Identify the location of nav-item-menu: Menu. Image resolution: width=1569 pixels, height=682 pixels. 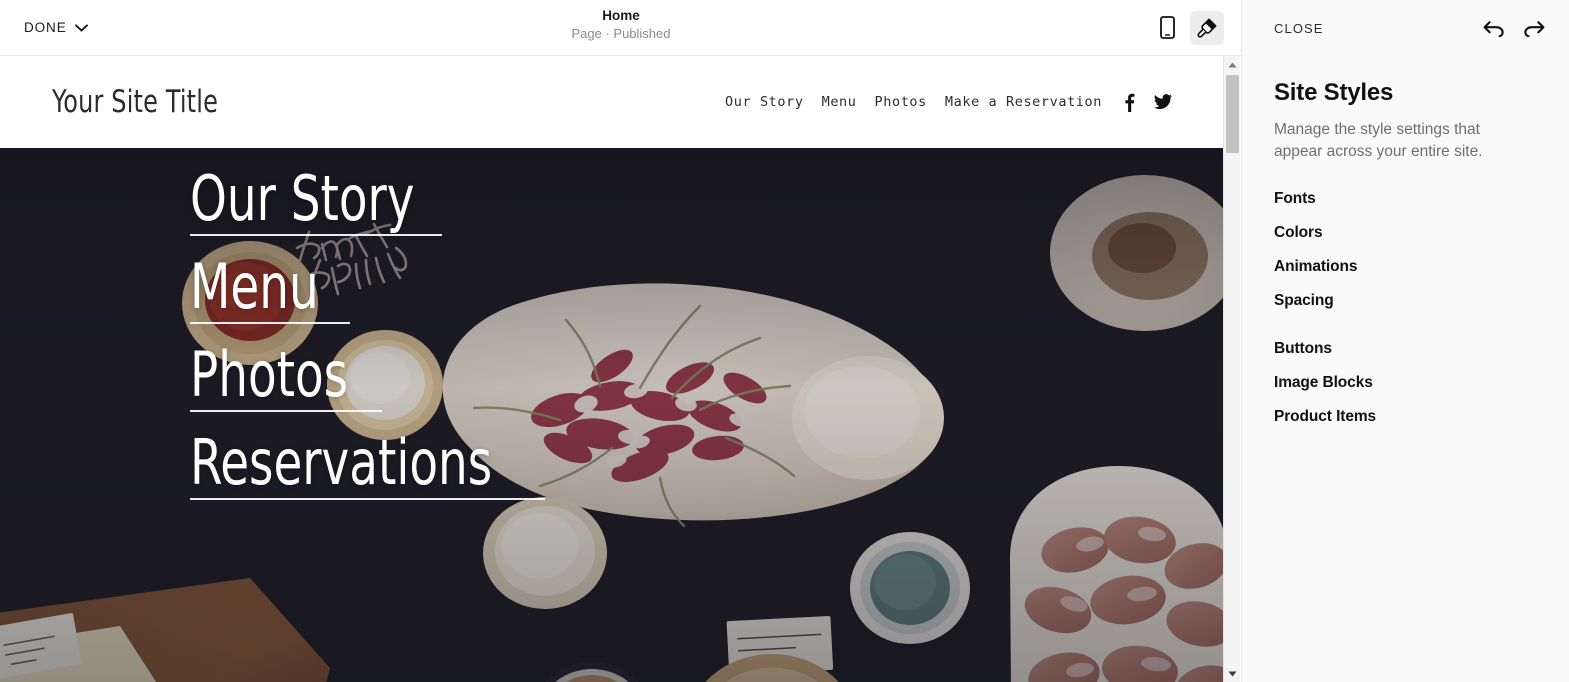
(839, 102).